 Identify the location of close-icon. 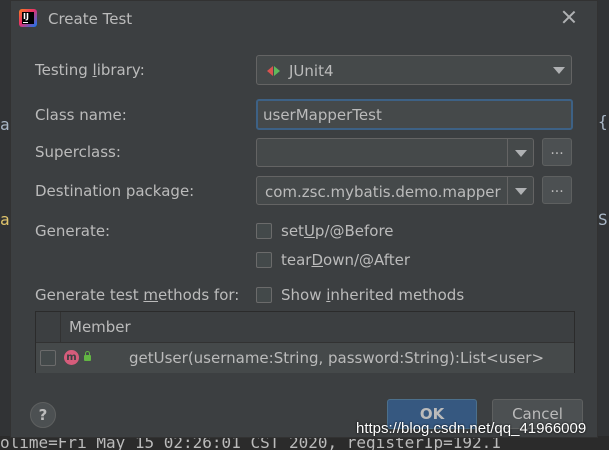
(569, 17).